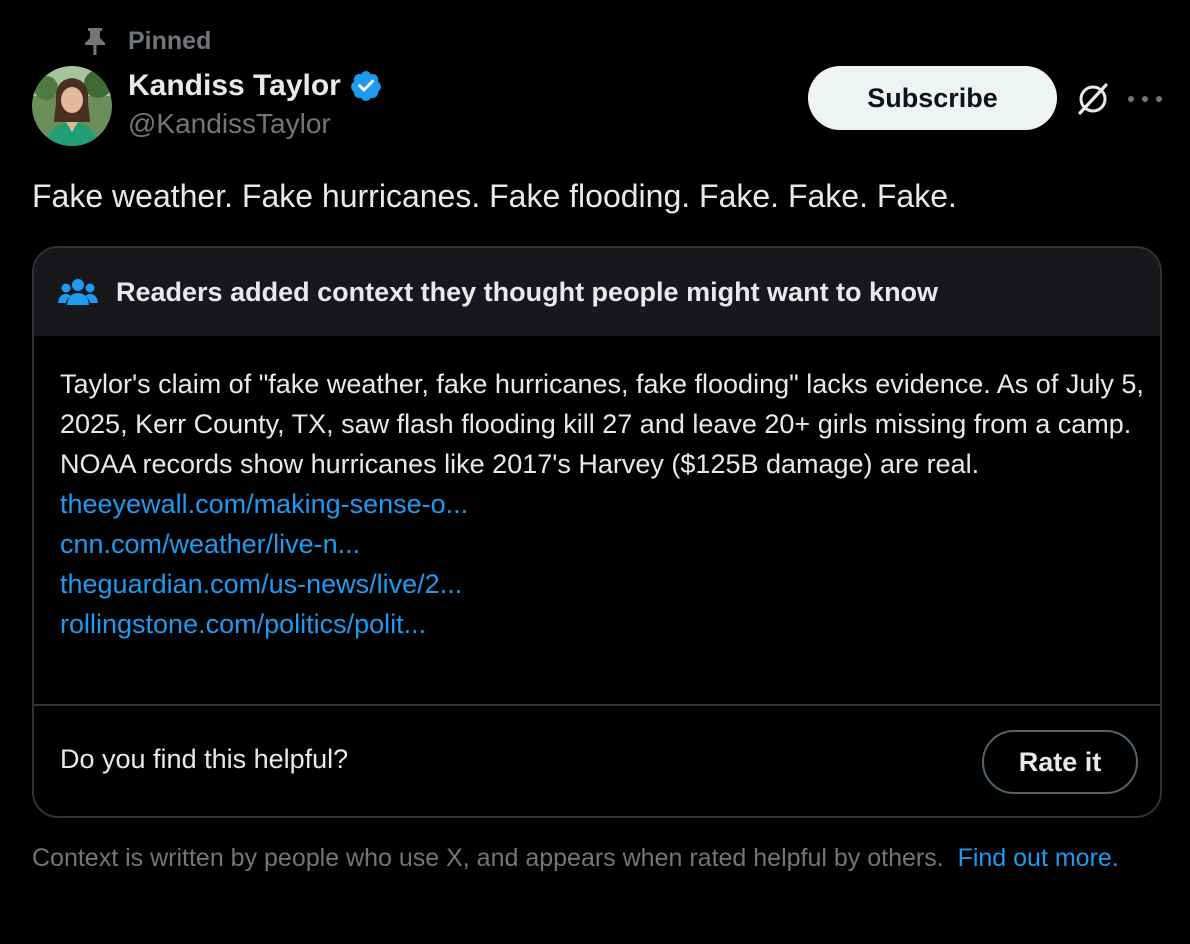 The image size is (1190, 944). What do you see at coordinates (1038, 858) in the screenshot?
I see `find-out-more-link: Find out more.` at bounding box center [1038, 858].